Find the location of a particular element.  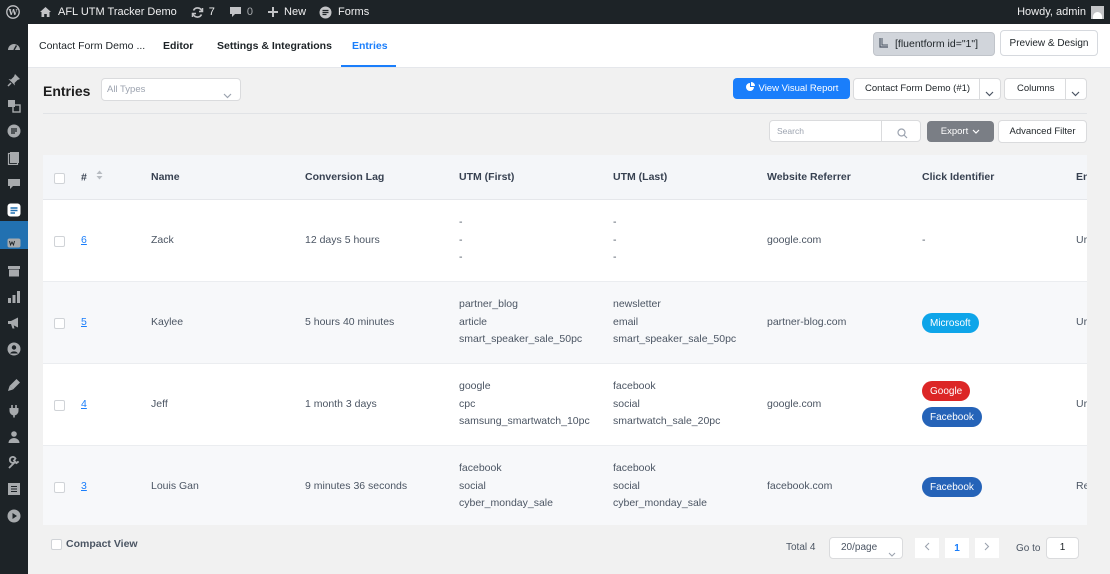

play-icon is located at coordinates (14, 516).